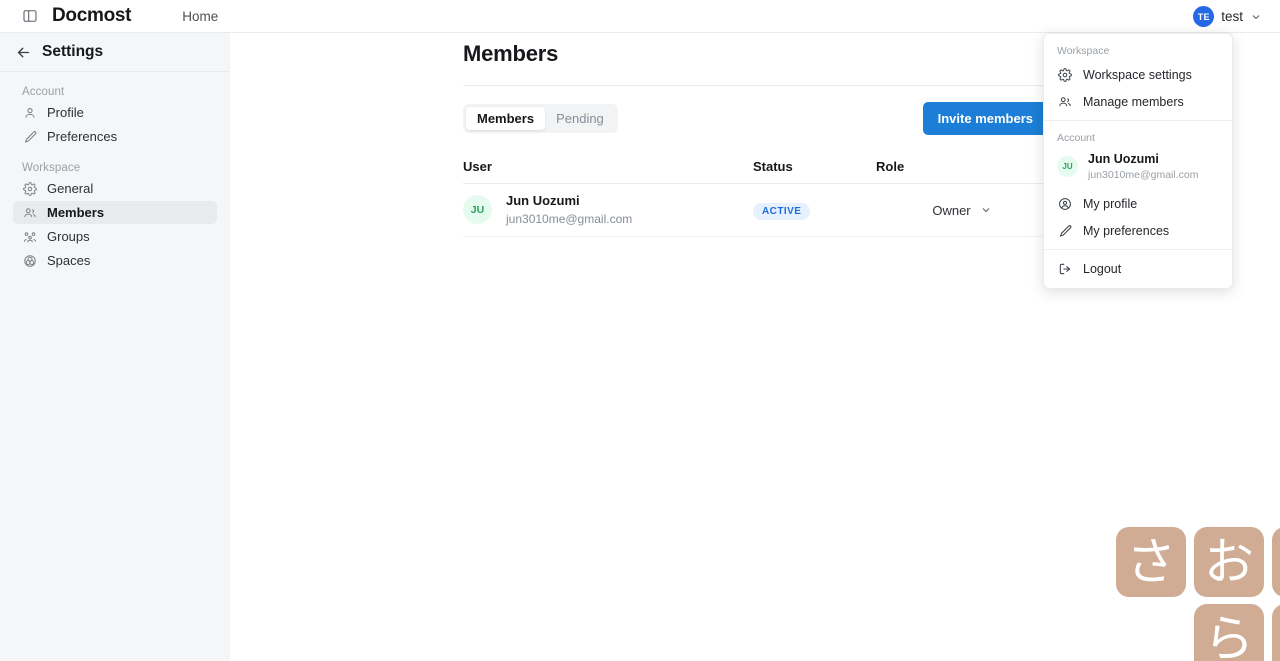 The width and height of the screenshot is (1280, 661). Describe the element at coordinates (1232, 16) in the screenshot. I see `topbar-username: test` at that location.